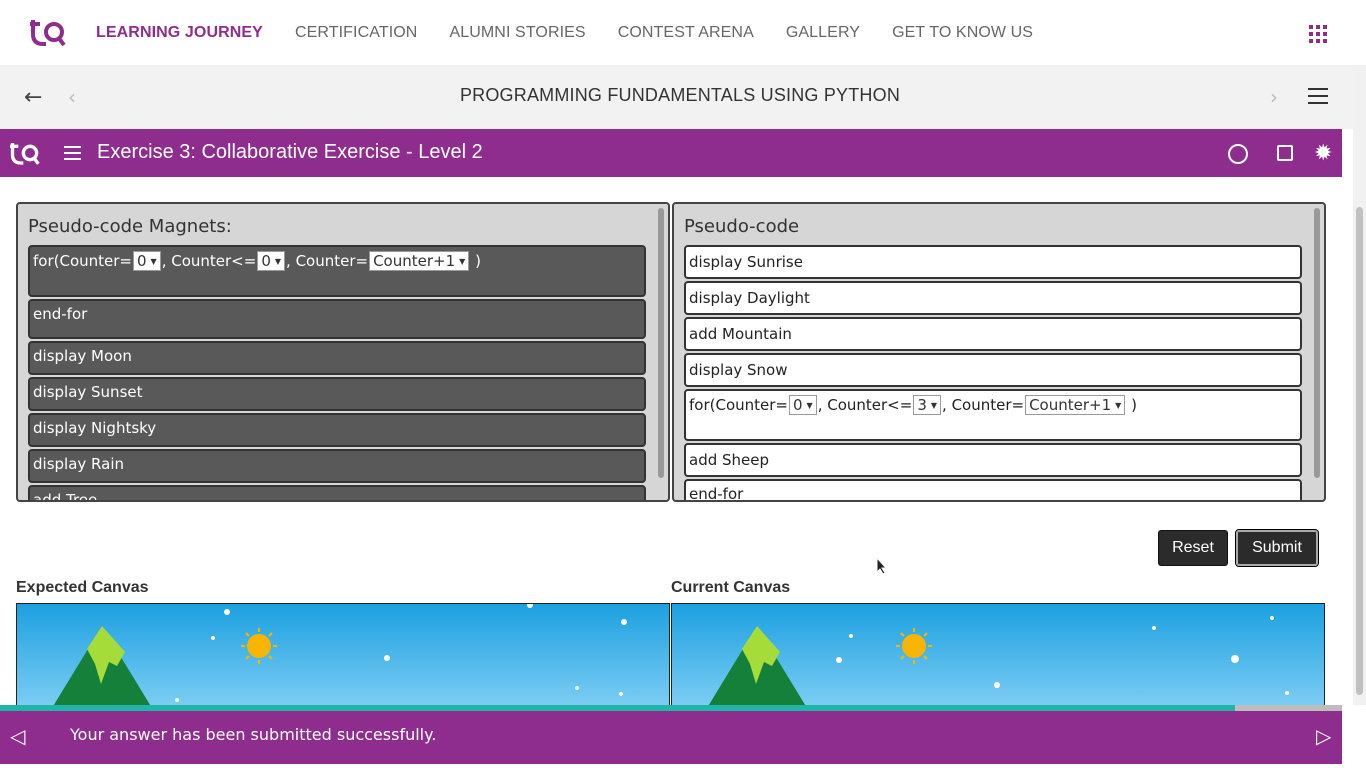  I want to click on magnet-item: end-for, so click(337, 319).